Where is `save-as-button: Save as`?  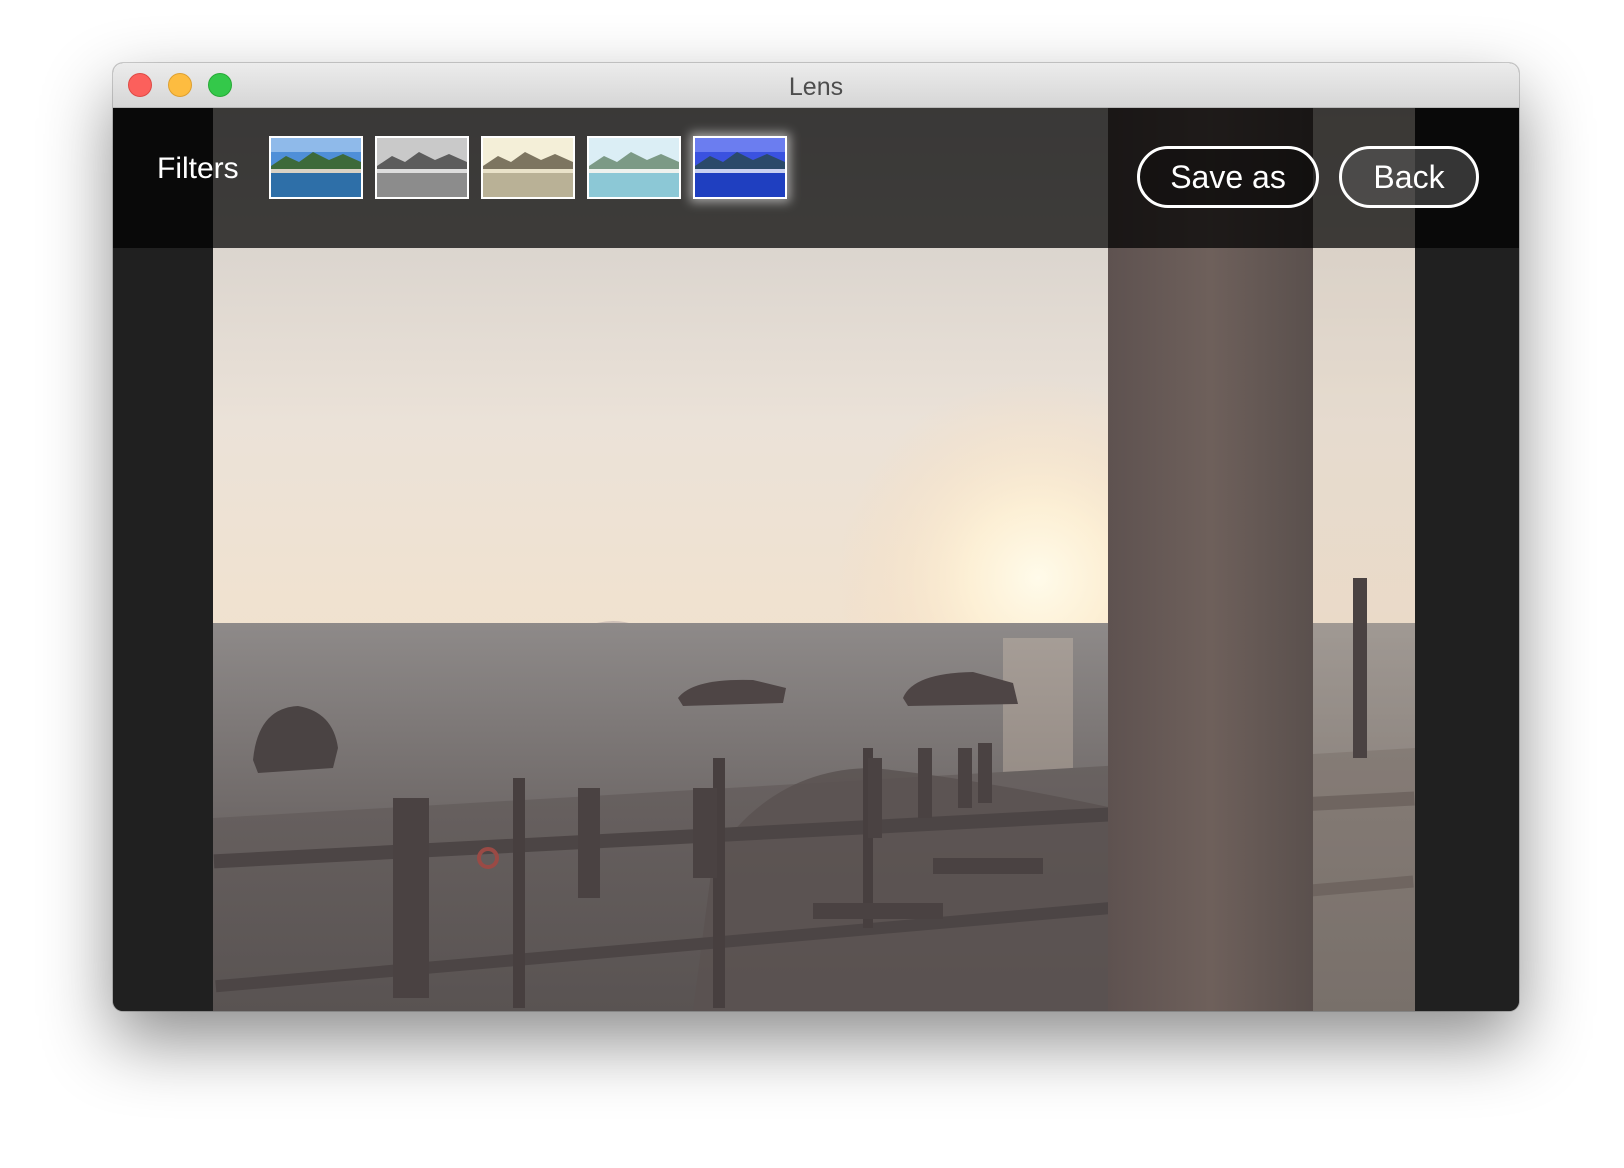
save-as-button: Save as is located at coordinates (1228, 177).